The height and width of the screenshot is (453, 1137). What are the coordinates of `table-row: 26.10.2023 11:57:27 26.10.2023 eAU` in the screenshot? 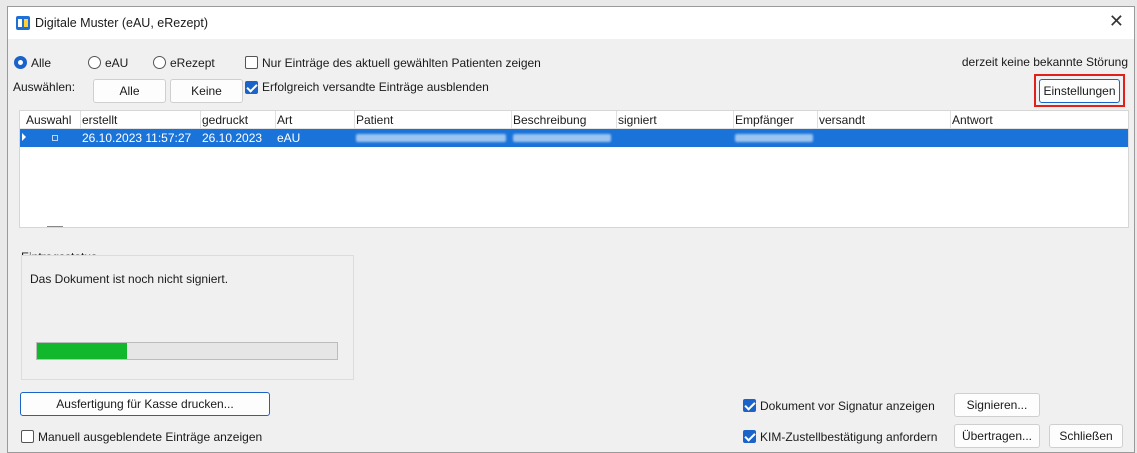 It's located at (574, 138).